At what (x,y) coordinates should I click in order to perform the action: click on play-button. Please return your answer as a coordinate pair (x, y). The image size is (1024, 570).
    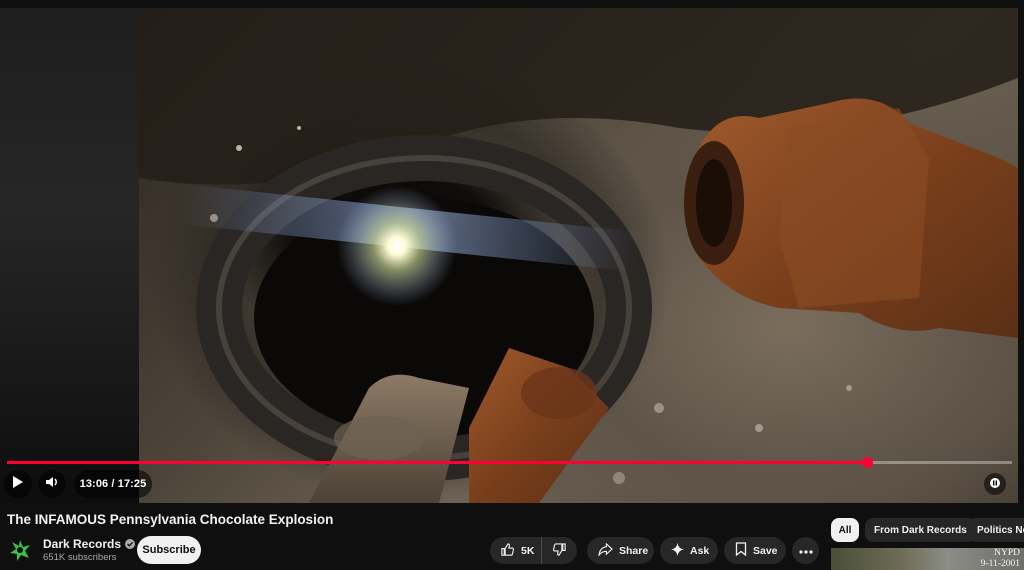
    Looking at the image, I should click on (18, 484).